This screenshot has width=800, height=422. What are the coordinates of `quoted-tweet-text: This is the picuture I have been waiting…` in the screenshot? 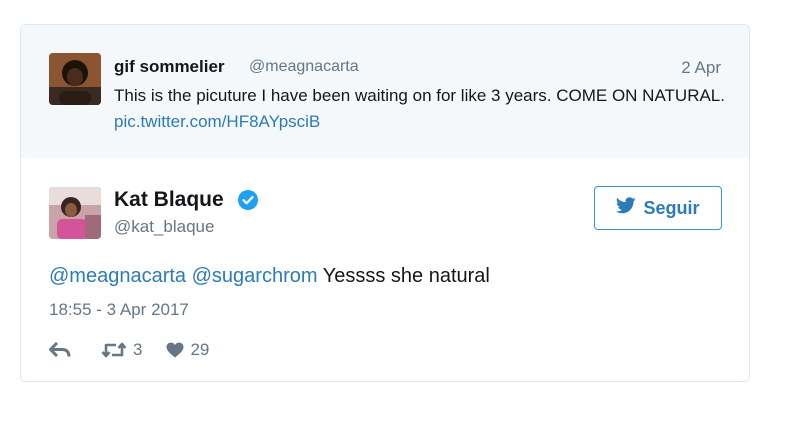 It's located at (424, 109).